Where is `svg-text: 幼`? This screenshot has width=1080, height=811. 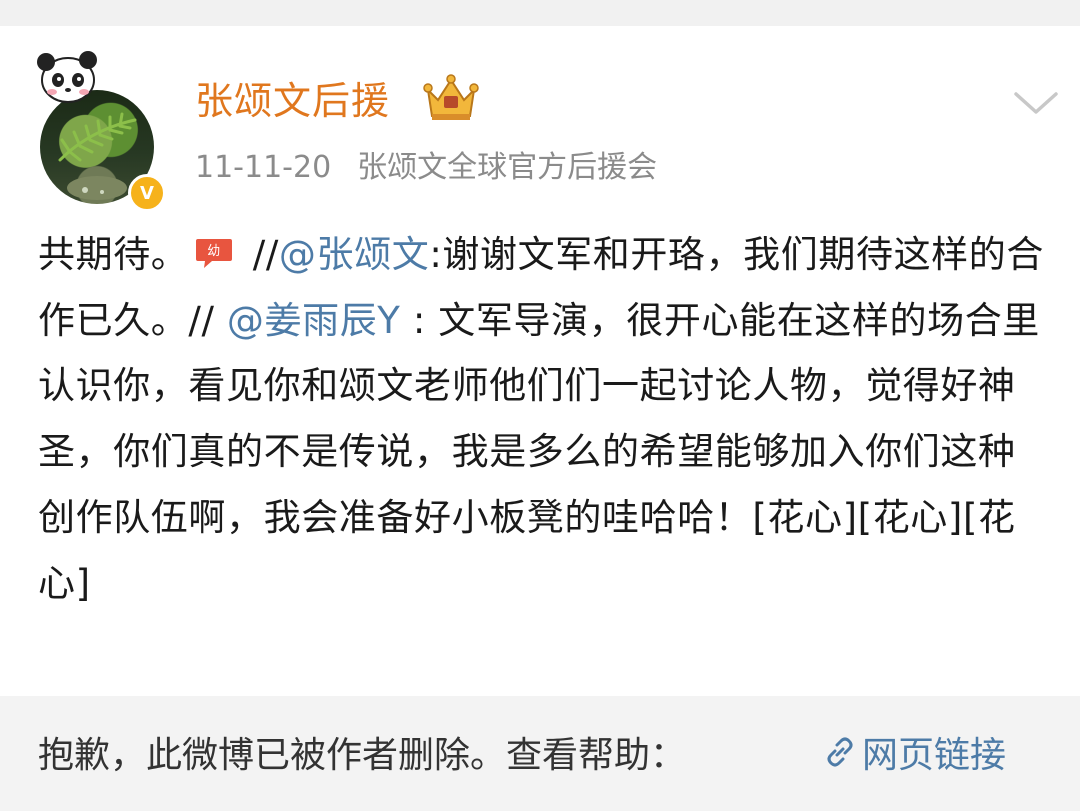 svg-text: 幼 is located at coordinates (215, 251).